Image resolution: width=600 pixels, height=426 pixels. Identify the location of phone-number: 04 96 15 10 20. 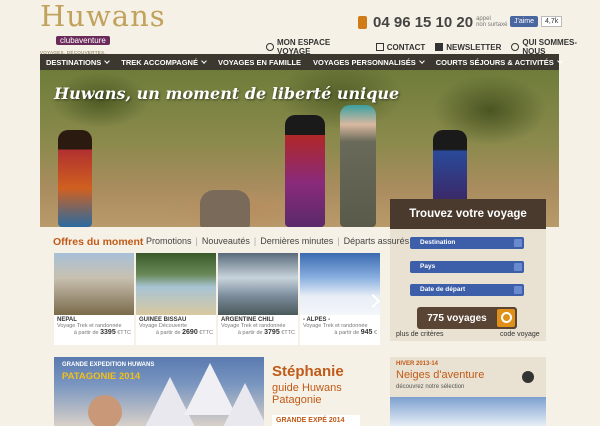
(423, 22).